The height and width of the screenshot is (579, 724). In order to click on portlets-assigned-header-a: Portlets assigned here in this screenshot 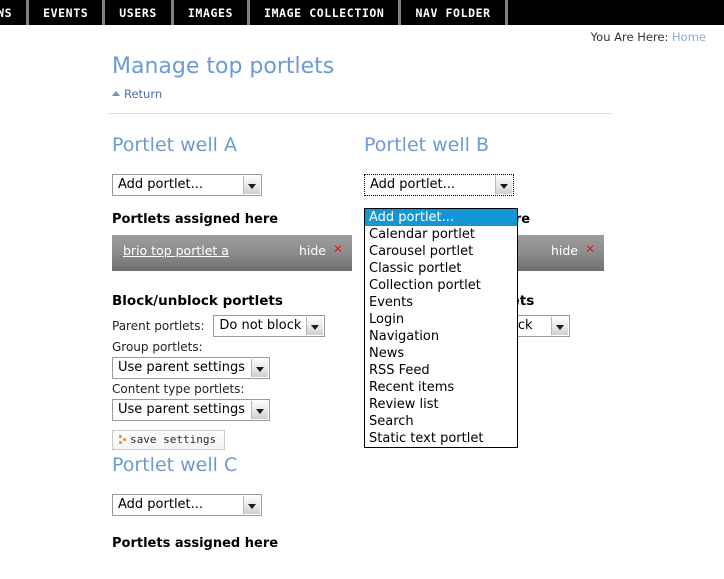, I will do `click(195, 219)`.